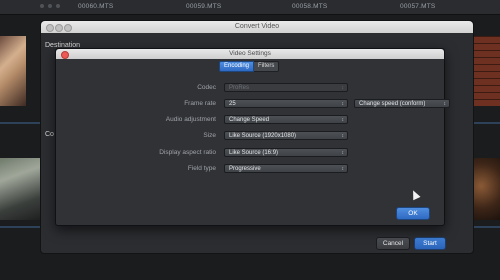 The width and height of the screenshot is (500, 280). I want to click on display-aspect-ratio-label: Display aspect ratio, so click(187, 152).